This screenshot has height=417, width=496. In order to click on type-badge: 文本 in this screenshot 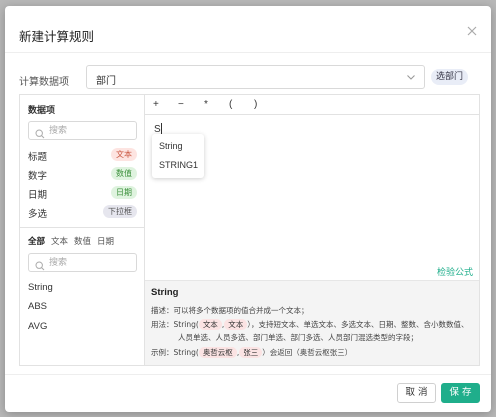, I will do `click(124, 154)`.